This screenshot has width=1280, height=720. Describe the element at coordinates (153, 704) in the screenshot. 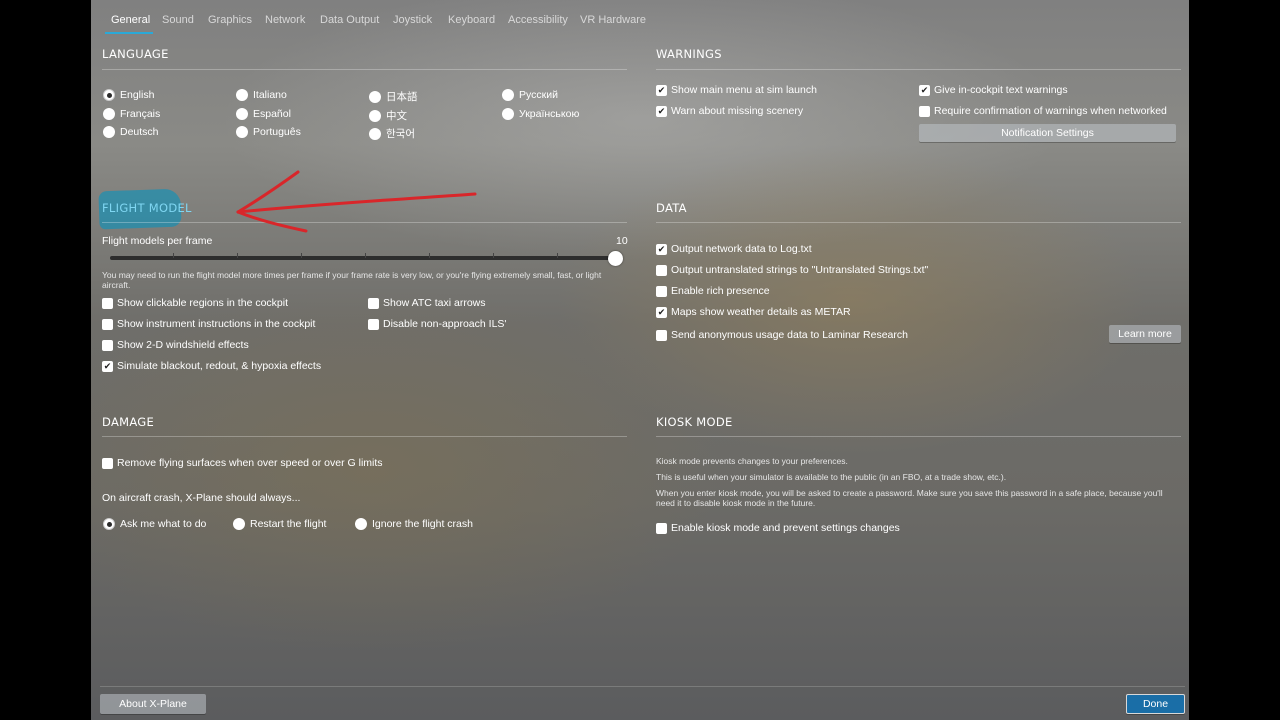

I see `about-xplane-button: About X-Plane` at that location.